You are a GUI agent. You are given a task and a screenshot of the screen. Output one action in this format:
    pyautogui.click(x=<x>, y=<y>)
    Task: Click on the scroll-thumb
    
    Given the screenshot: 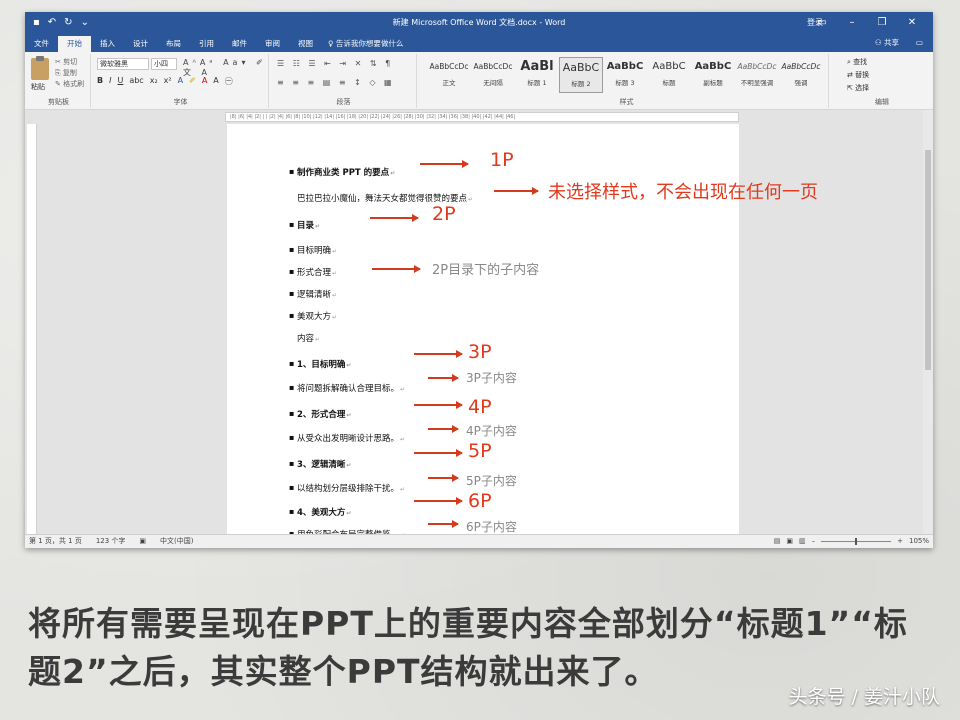 What is the action you would take?
    pyautogui.click(x=928, y=260)
    